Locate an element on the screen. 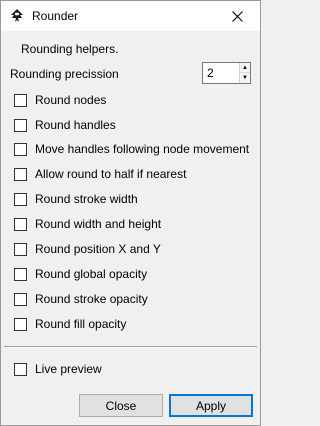  round-global-opacity-checkbox is located at coordinates (20, 274).